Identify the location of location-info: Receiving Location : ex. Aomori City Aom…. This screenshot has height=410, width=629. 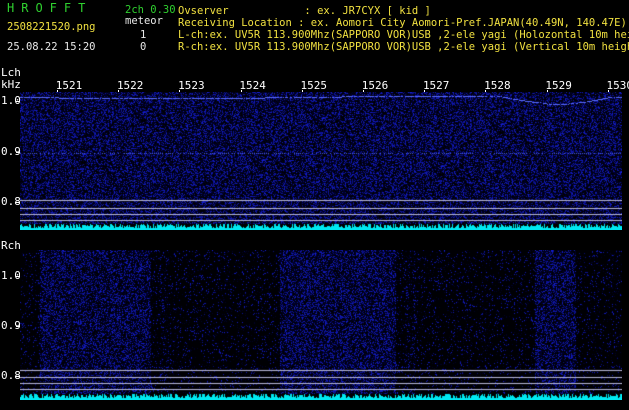
(402, 23).